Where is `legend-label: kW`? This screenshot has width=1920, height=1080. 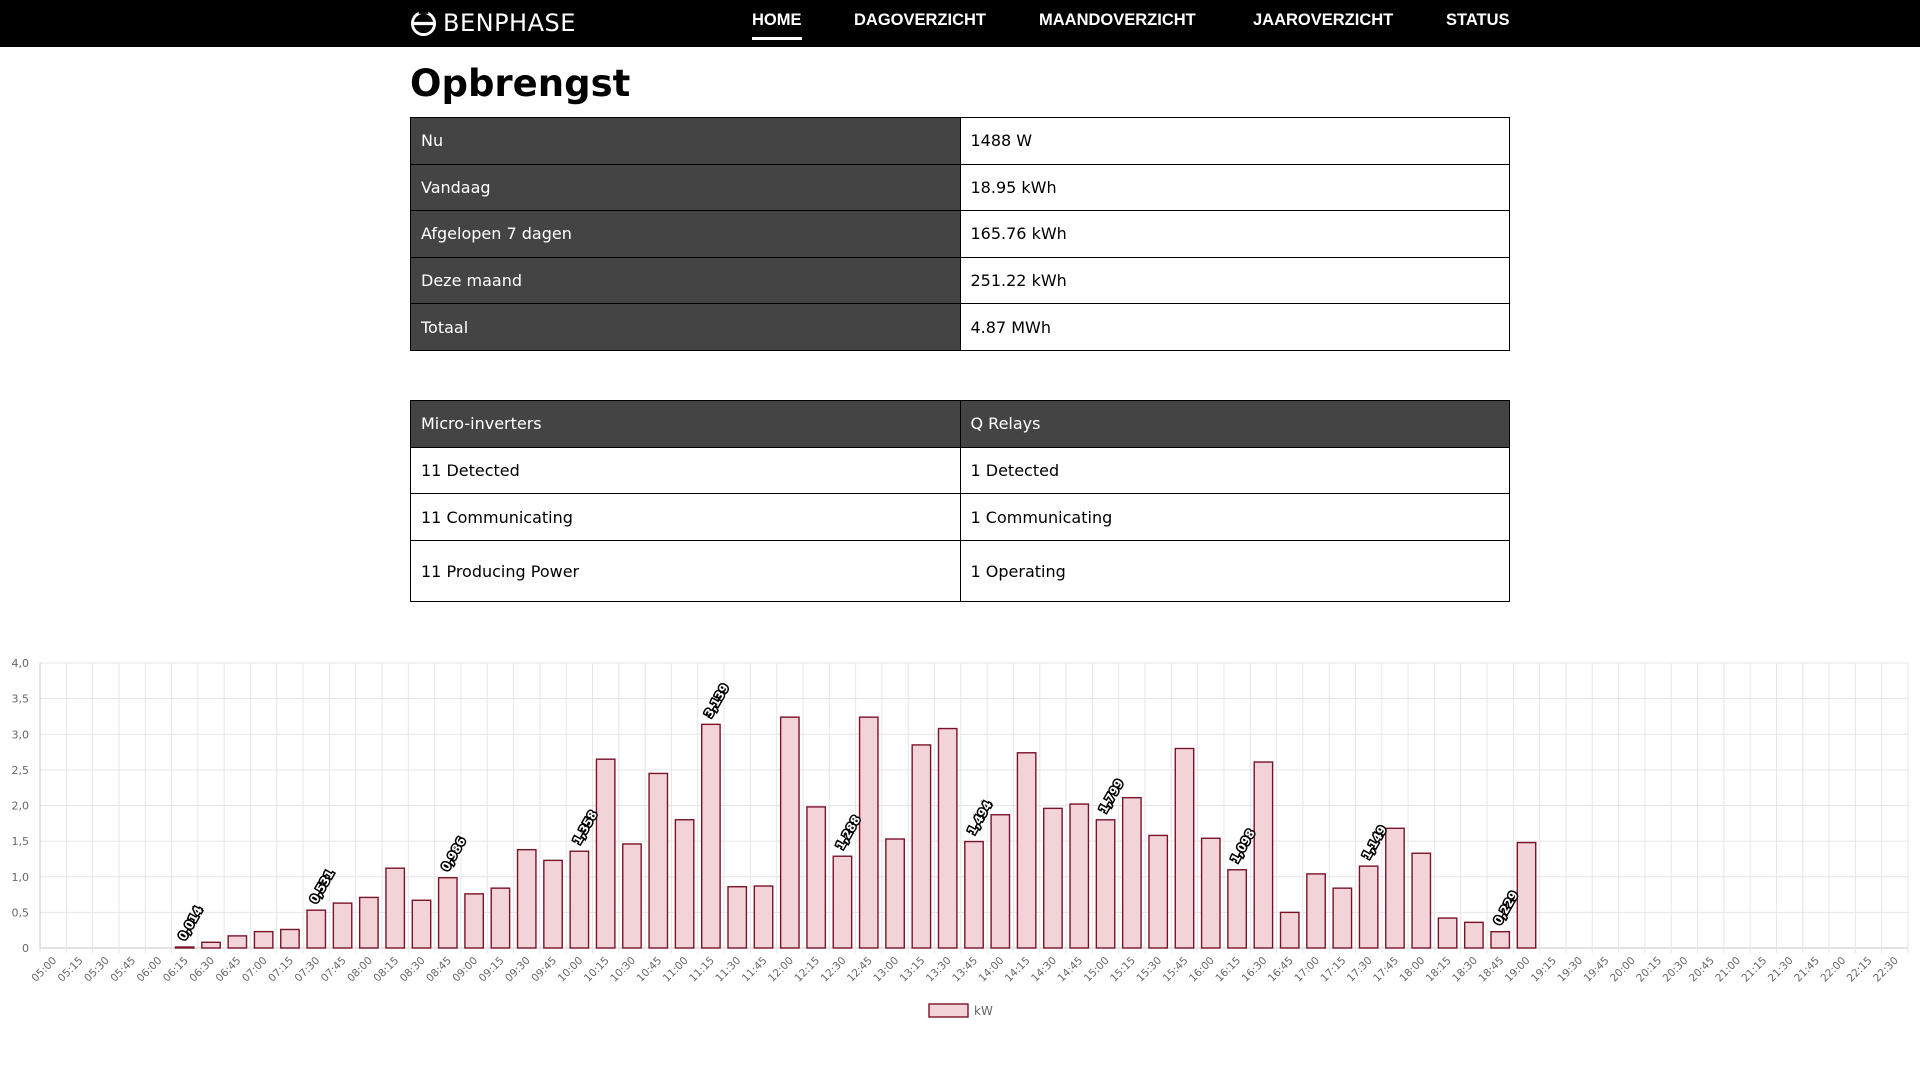 legend-label: kW is located at coordinates (983, 1011).